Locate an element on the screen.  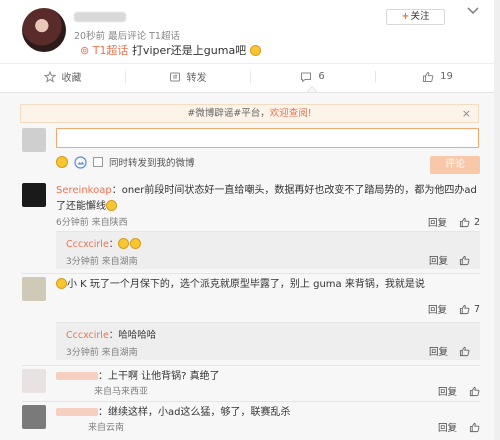
reply-text: ： is located at coordinates (113, 244).